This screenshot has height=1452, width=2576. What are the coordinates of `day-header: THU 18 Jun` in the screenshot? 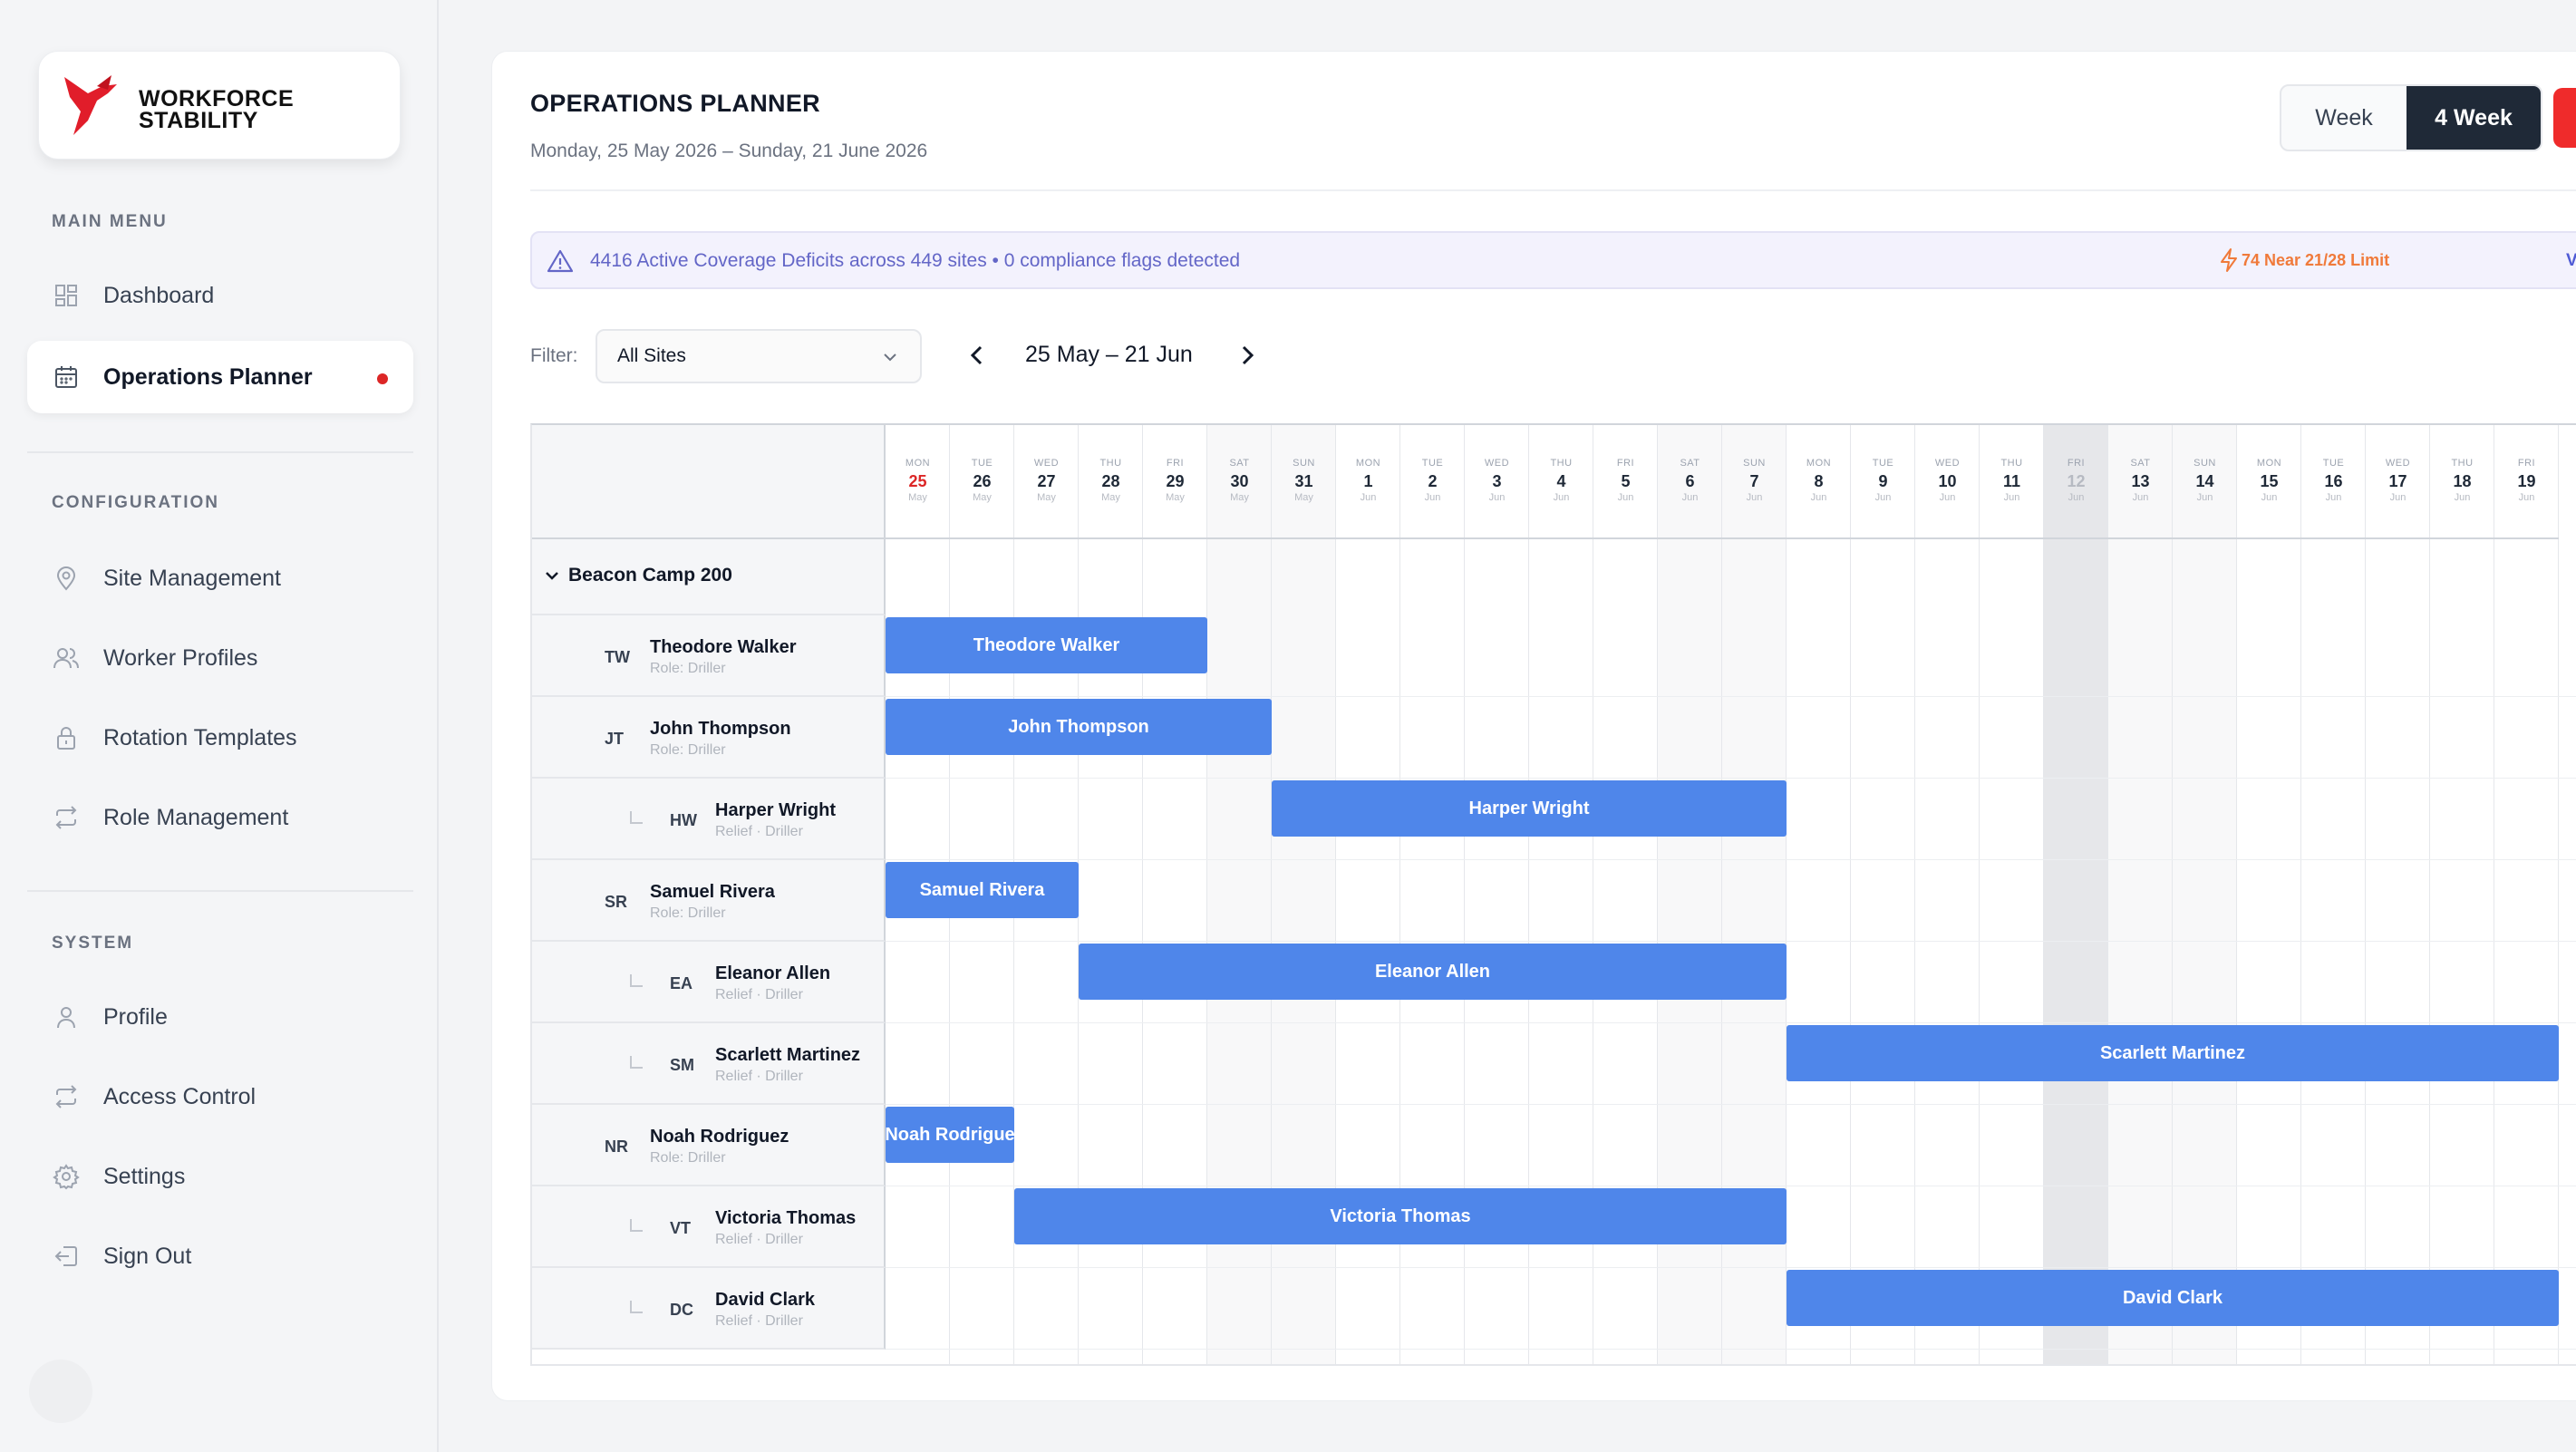 It's located at (2462, 482).